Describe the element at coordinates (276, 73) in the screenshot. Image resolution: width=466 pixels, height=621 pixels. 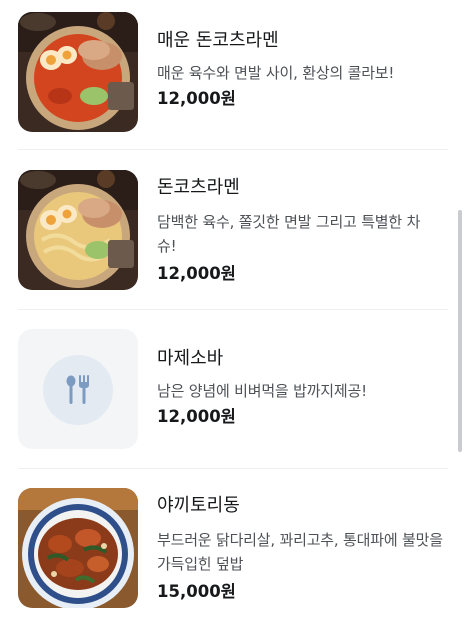
I see `menu-item-description: 매운 육수와 면발 사이, 환상의 콜라보!` at that location.